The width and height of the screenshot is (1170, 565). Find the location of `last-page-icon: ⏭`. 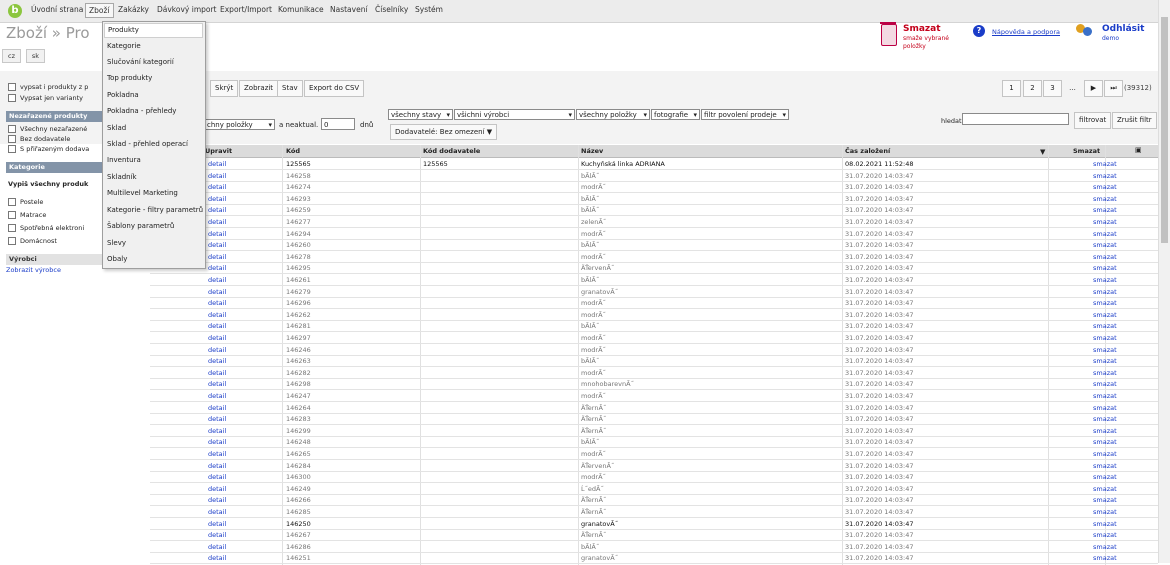

last-page-icon: ⏭ is located at coordinates (1113, 88).